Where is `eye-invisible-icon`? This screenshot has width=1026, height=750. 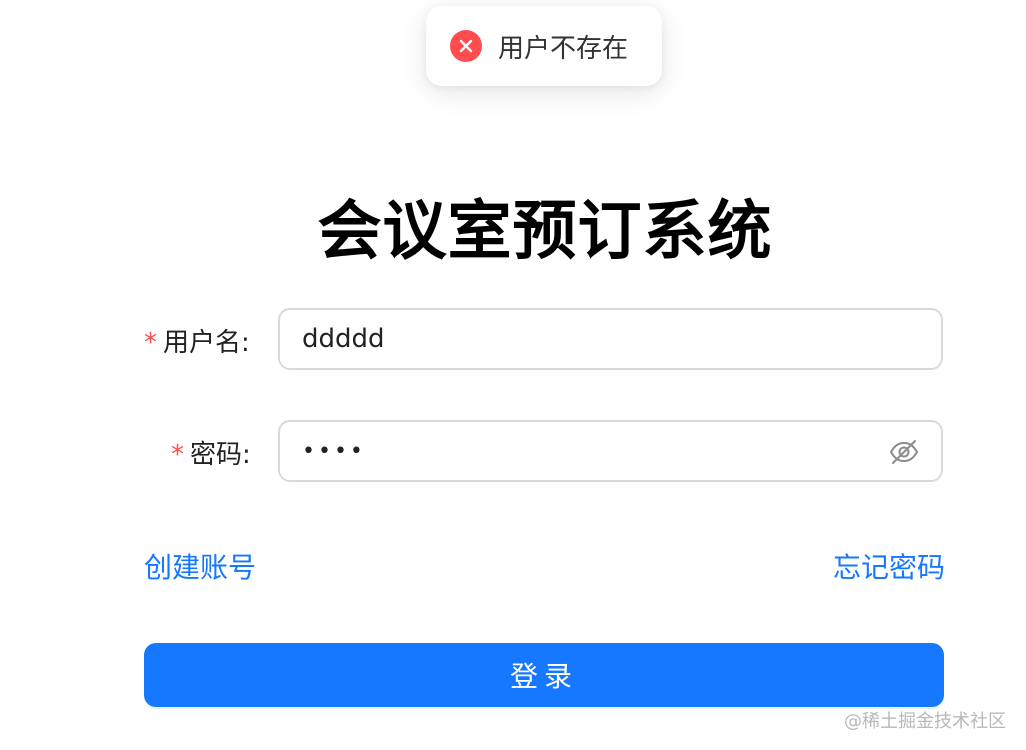 eye-invisible-icon is located at coordinates (904, 452).